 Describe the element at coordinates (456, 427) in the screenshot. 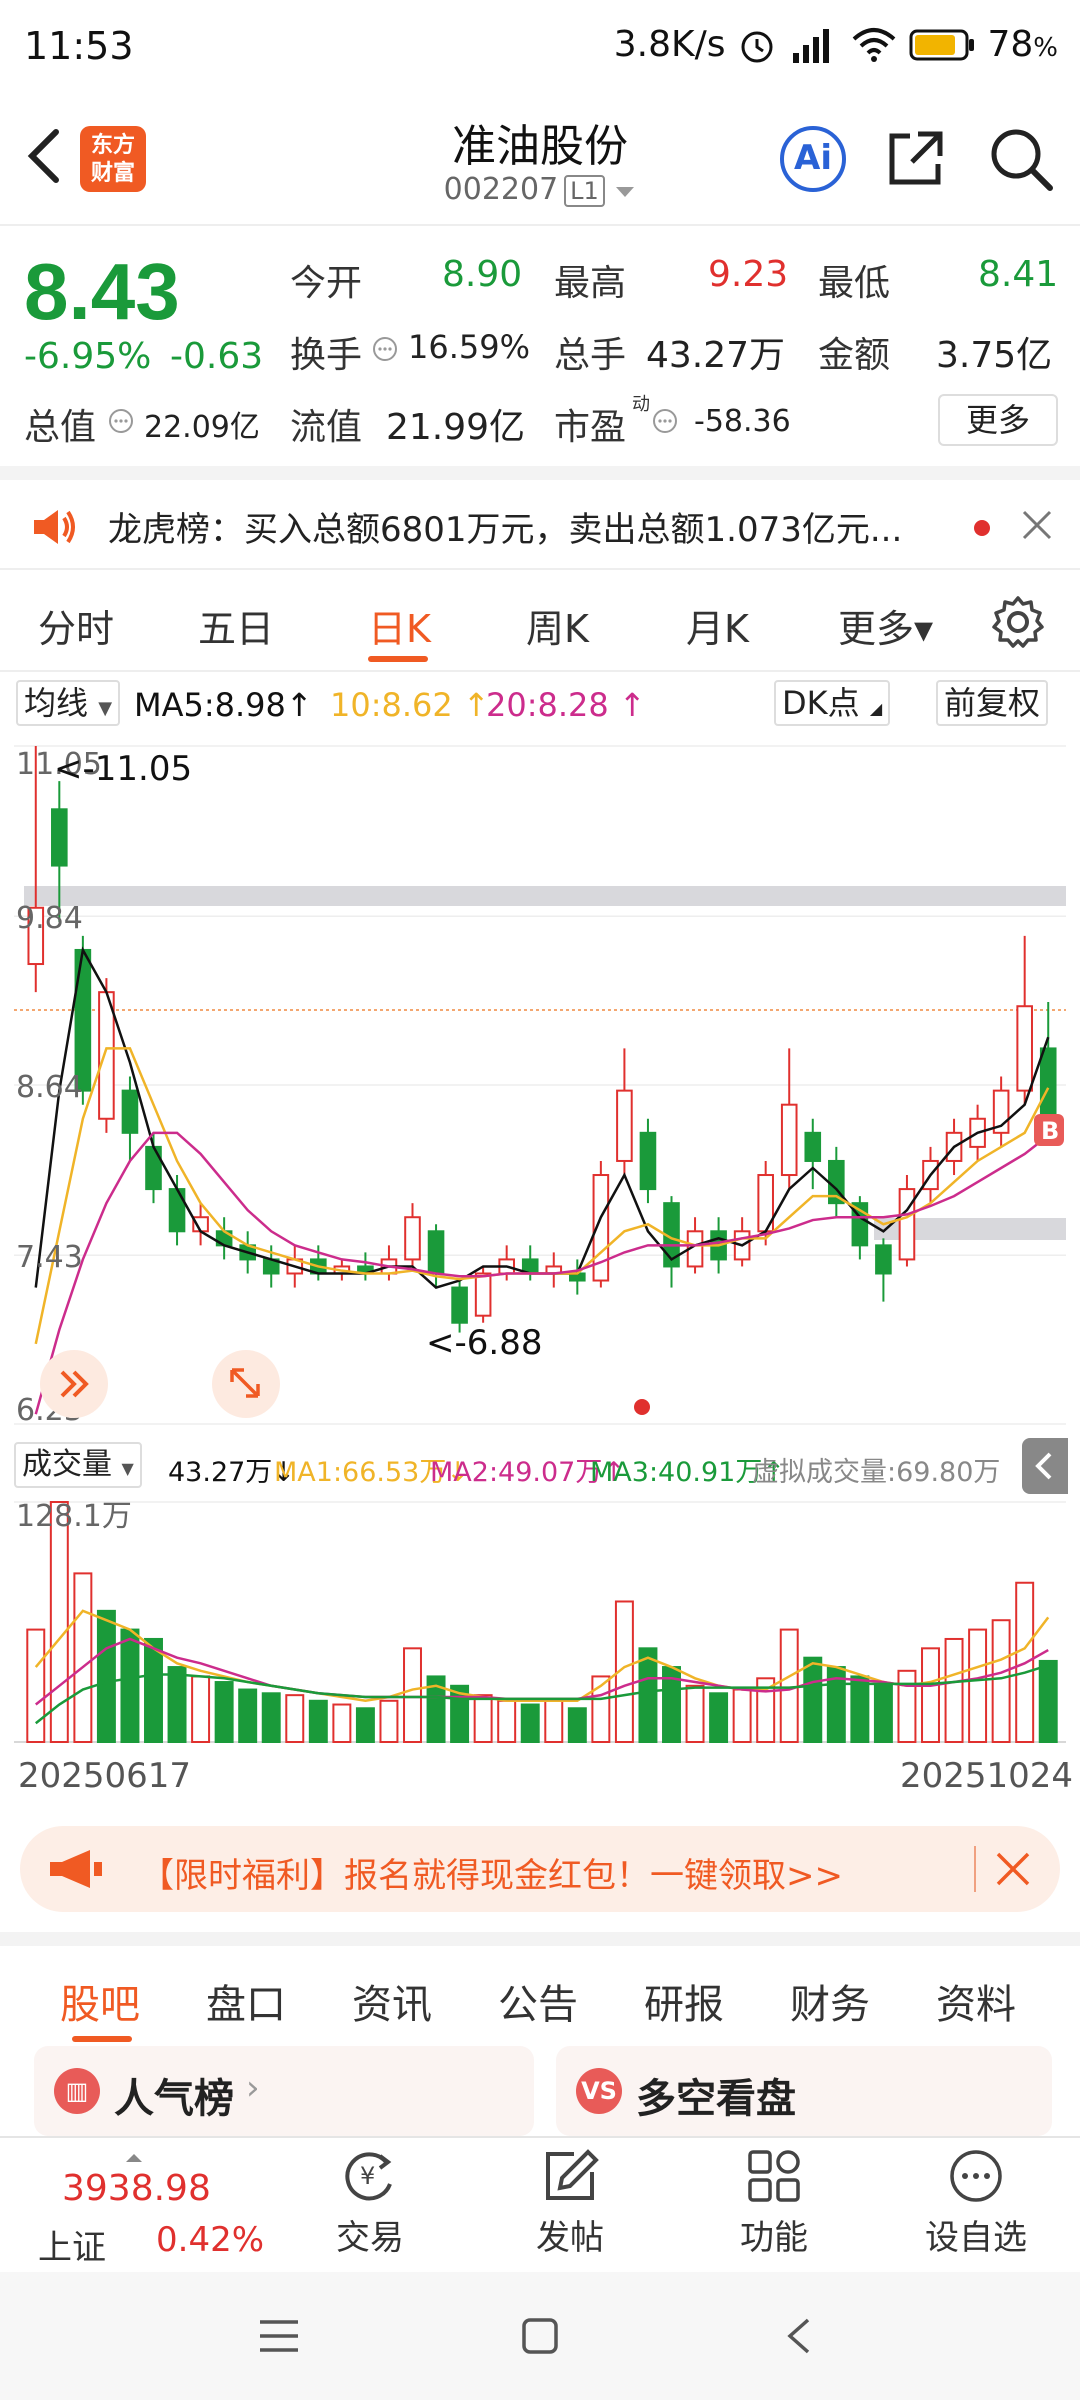

I see `float-value: 21.99亿` at that location.